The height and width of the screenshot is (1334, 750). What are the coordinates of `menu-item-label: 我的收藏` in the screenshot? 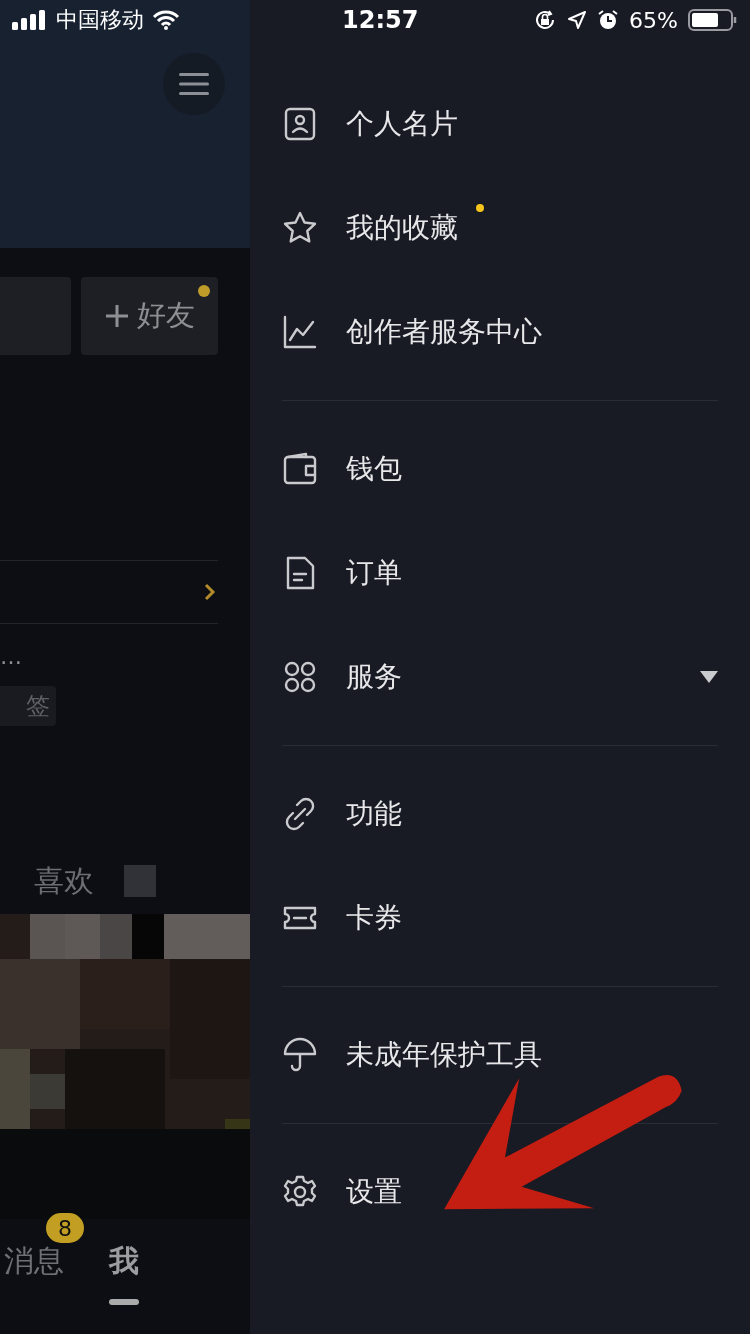 It's located at (402, 228).